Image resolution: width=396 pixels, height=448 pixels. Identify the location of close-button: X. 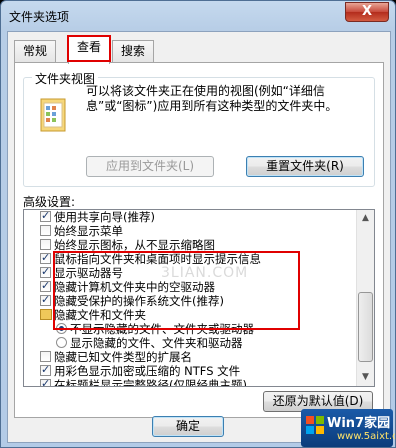
(367, 12).